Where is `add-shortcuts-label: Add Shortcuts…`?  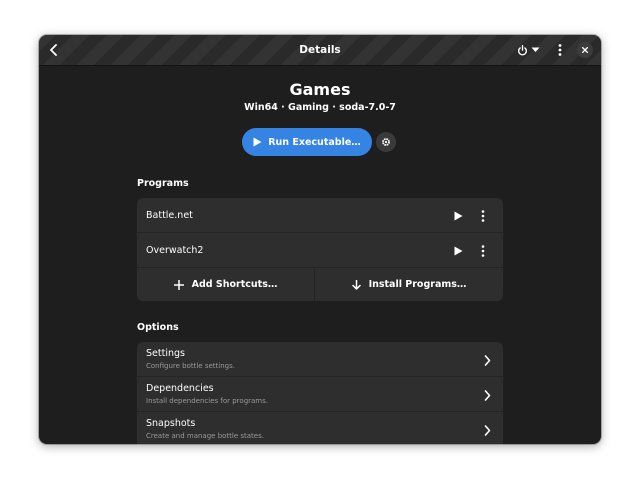
add-shortcuts-label: Add Shortcuts… is located at coordinates (234, 284).